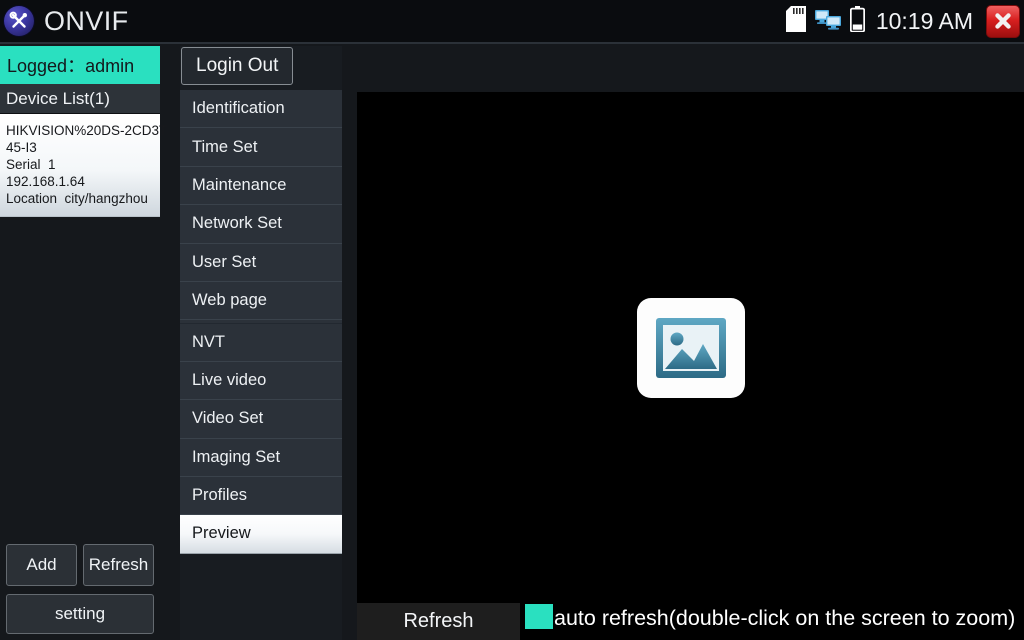 This screenshot has height=640, width=1024. Describe the element at coordinates (827, 21) in the screenshot. I see `network-monitors-icon` at that location.